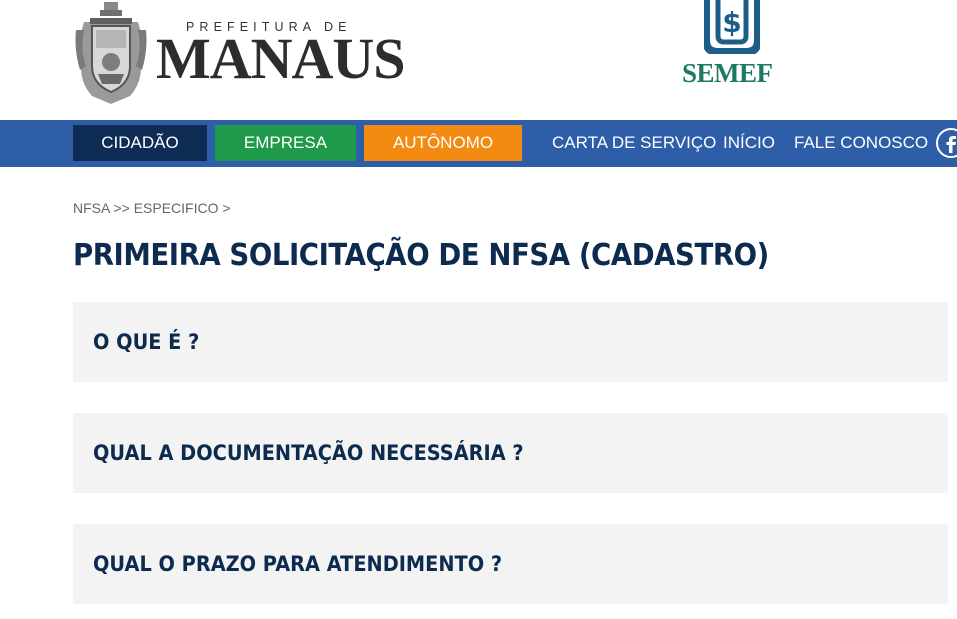 This screenshot has height=619, width=957. I want to click on accordion-documentacao: QUAL A DOCUMENTAÇÃO NECESSÁRIA ?, so click(510, 453).